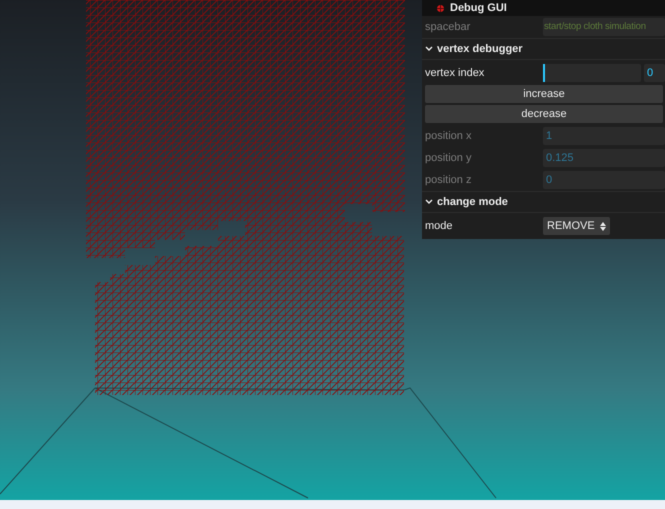  Describe the element at coordinates (448, 180) in the screenshot. I see `control-label: position z` at that location.